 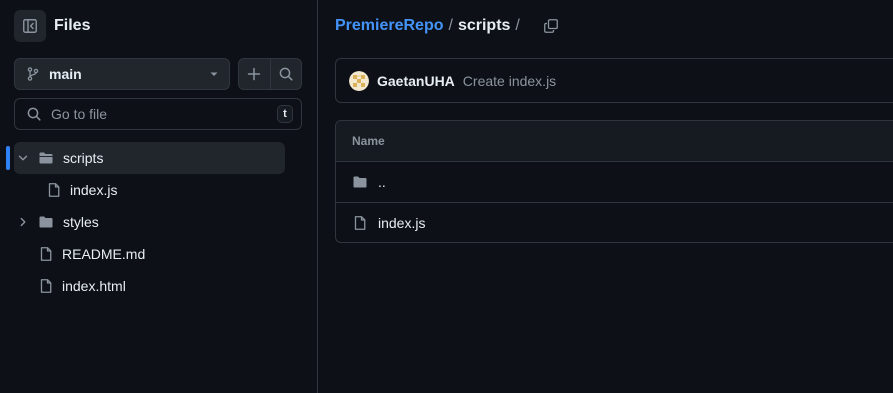 What do you see at coordinates (33, 74) in the screenshot?
I see `git-branch-icon` at bounding box center [33, 74].